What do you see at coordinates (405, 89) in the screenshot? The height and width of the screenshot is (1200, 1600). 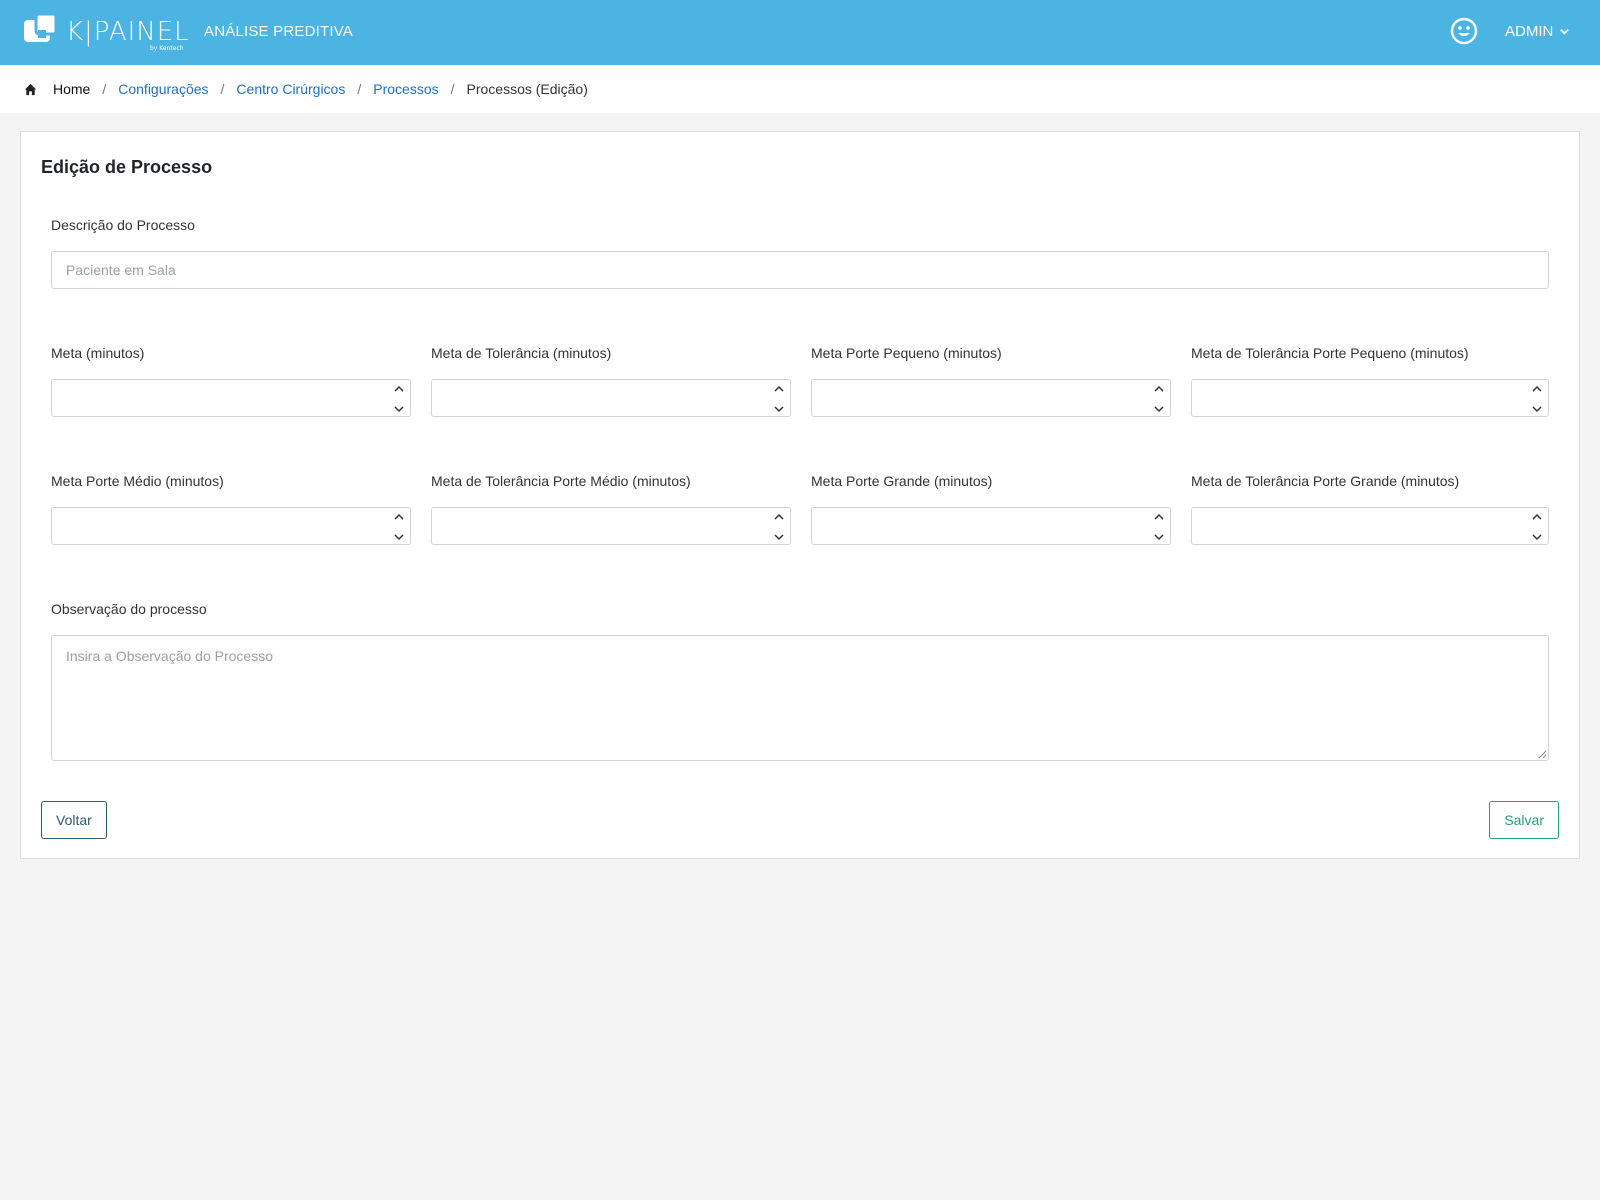 I see `breadcrumb-processos: Processos` at bounding box center [405, 89].